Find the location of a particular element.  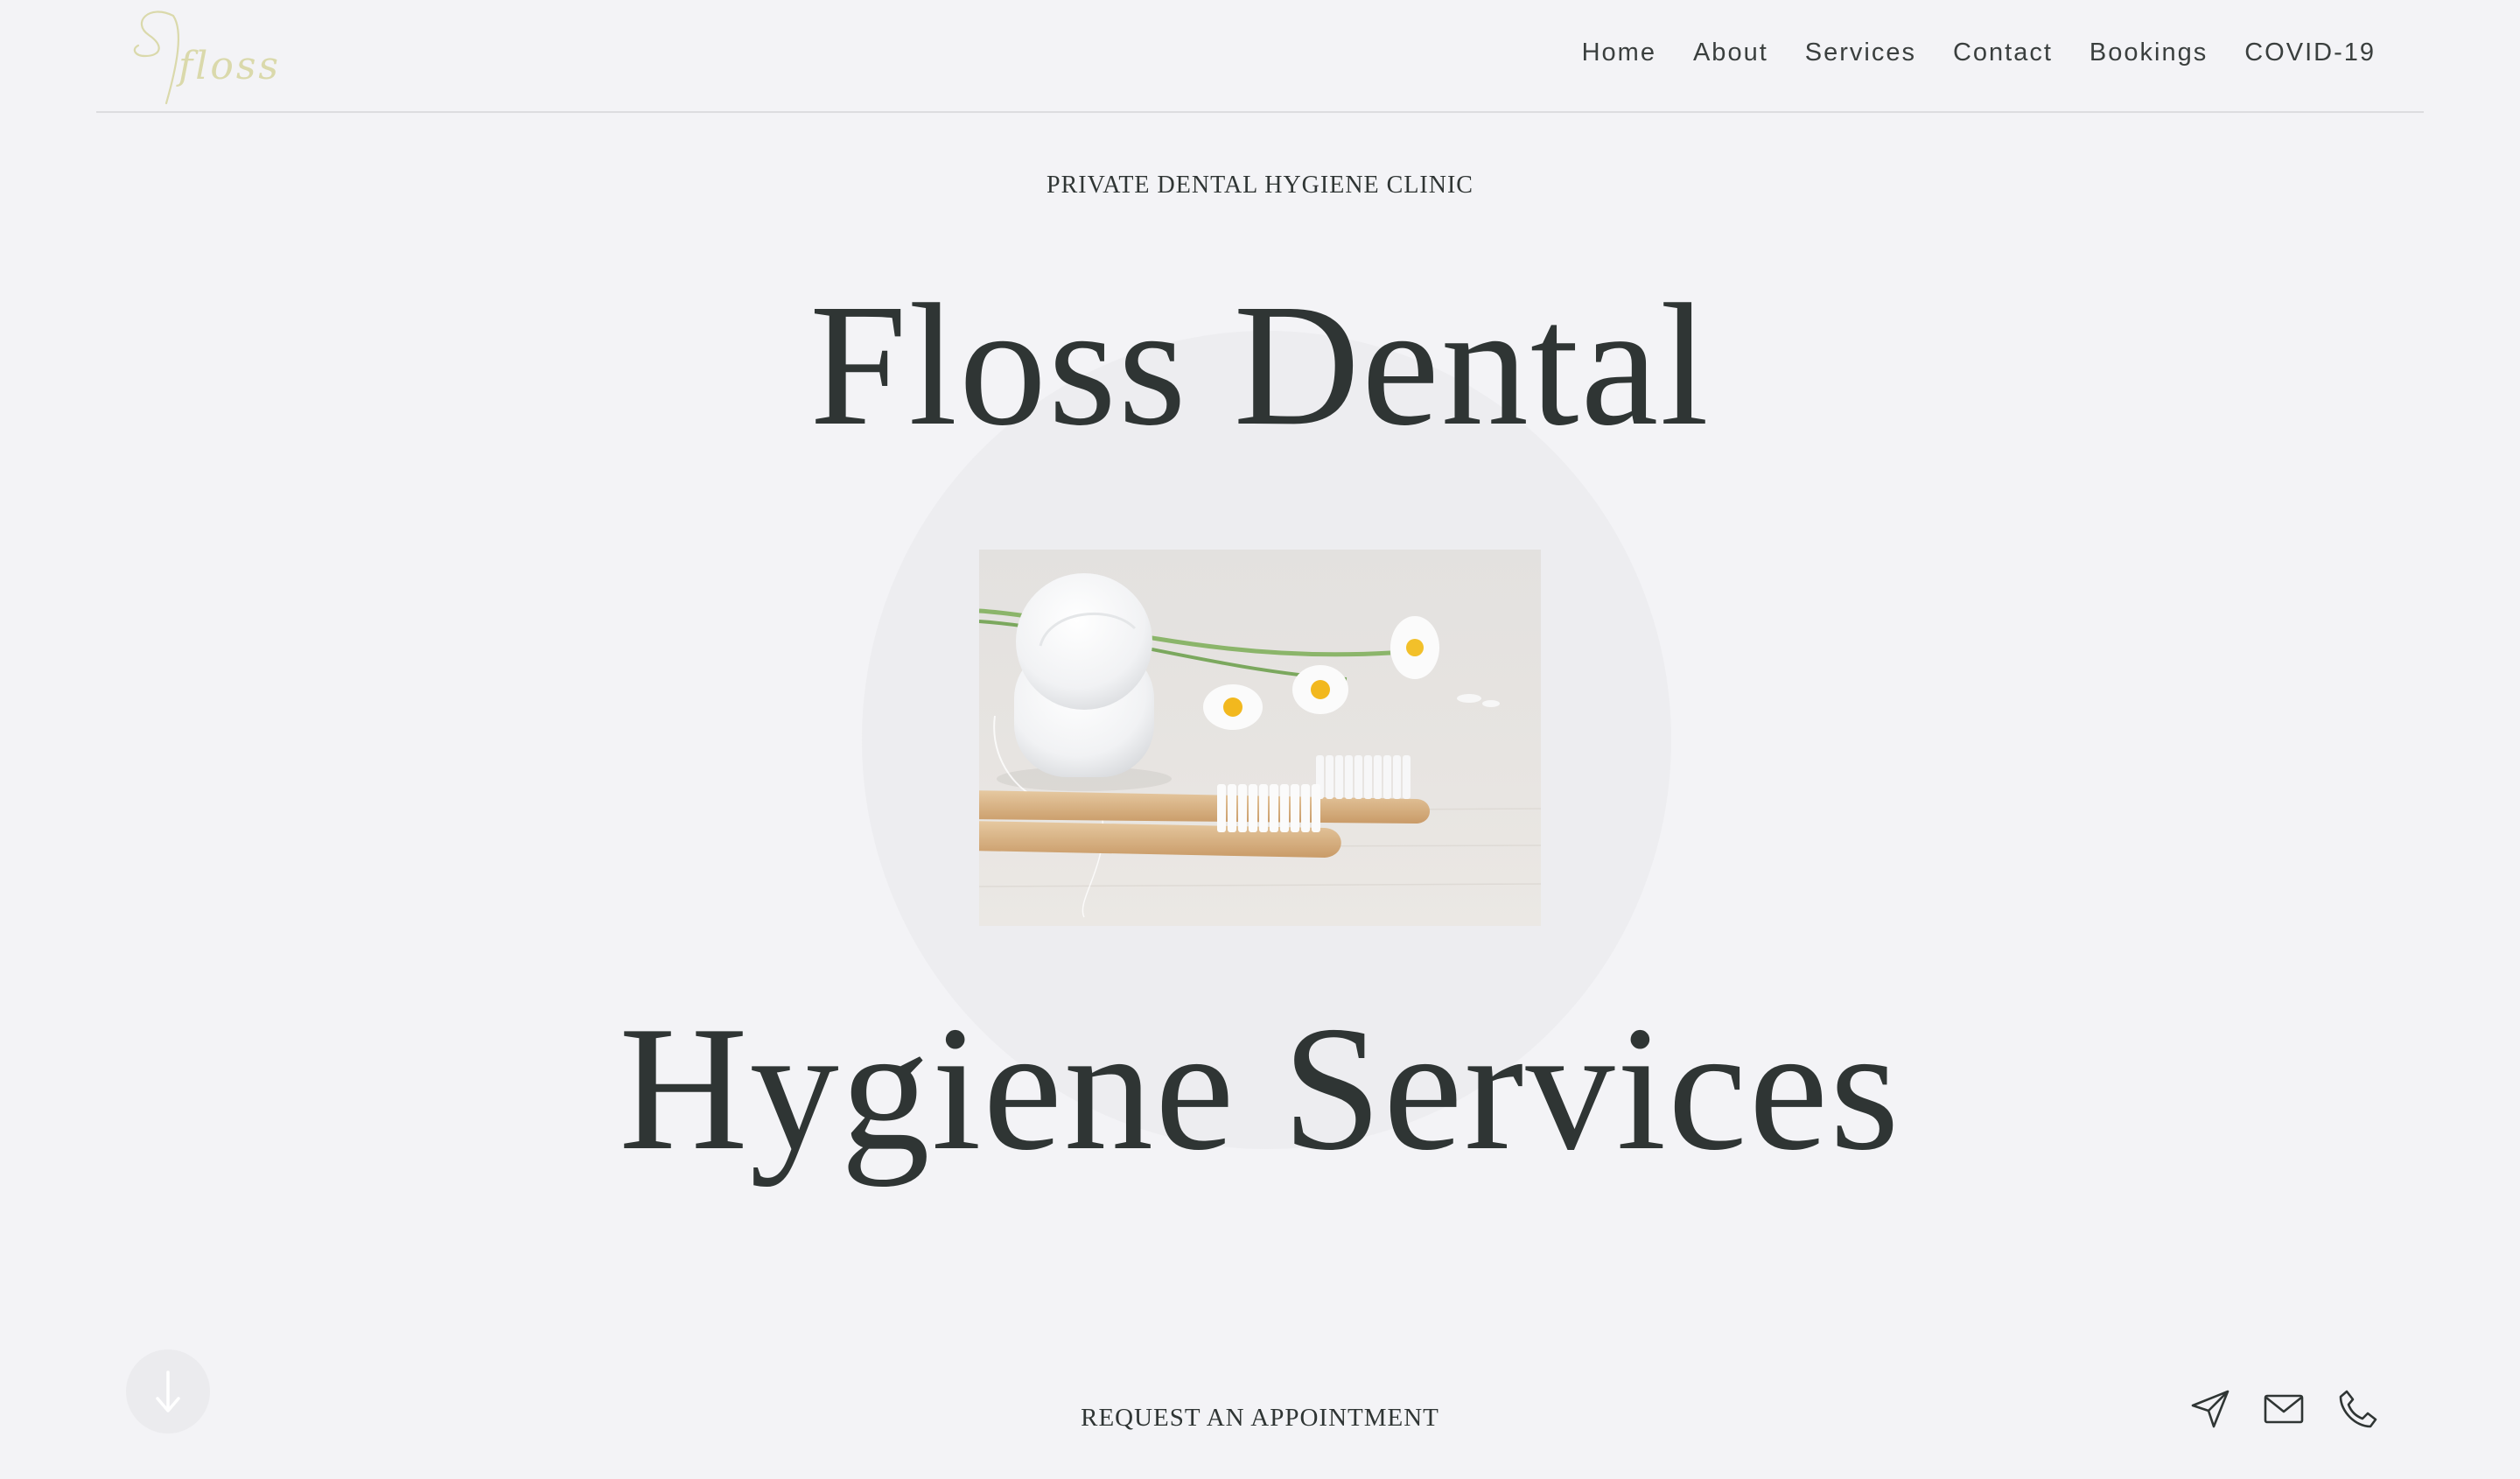

hero-image is located at coordinates (1260, 738).